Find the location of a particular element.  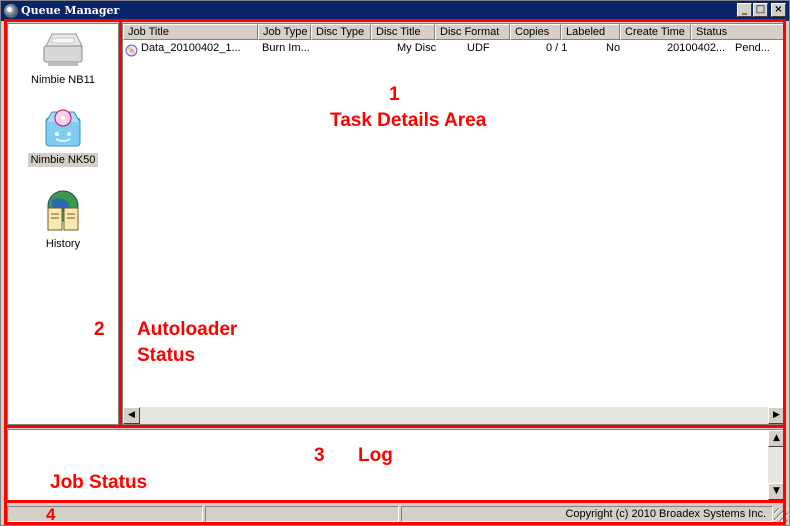

window-title: Queue Manager is located at coordinates (70, 10).